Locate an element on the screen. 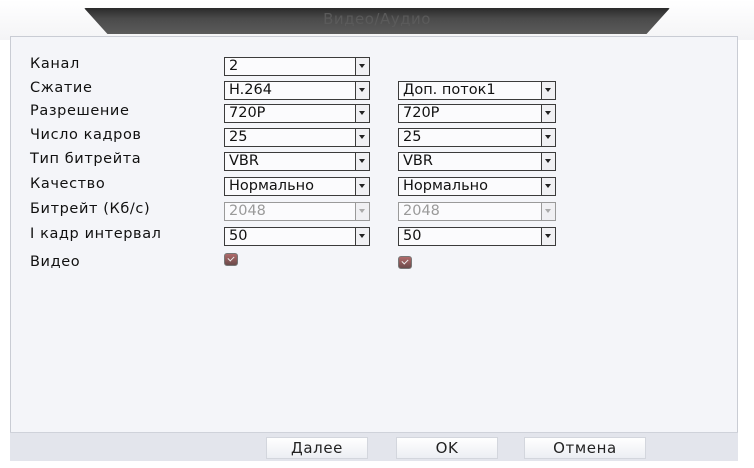 This screenshot has width=754, height=468. quality-extra-value: Нормально is located at coordinates (445, 186).